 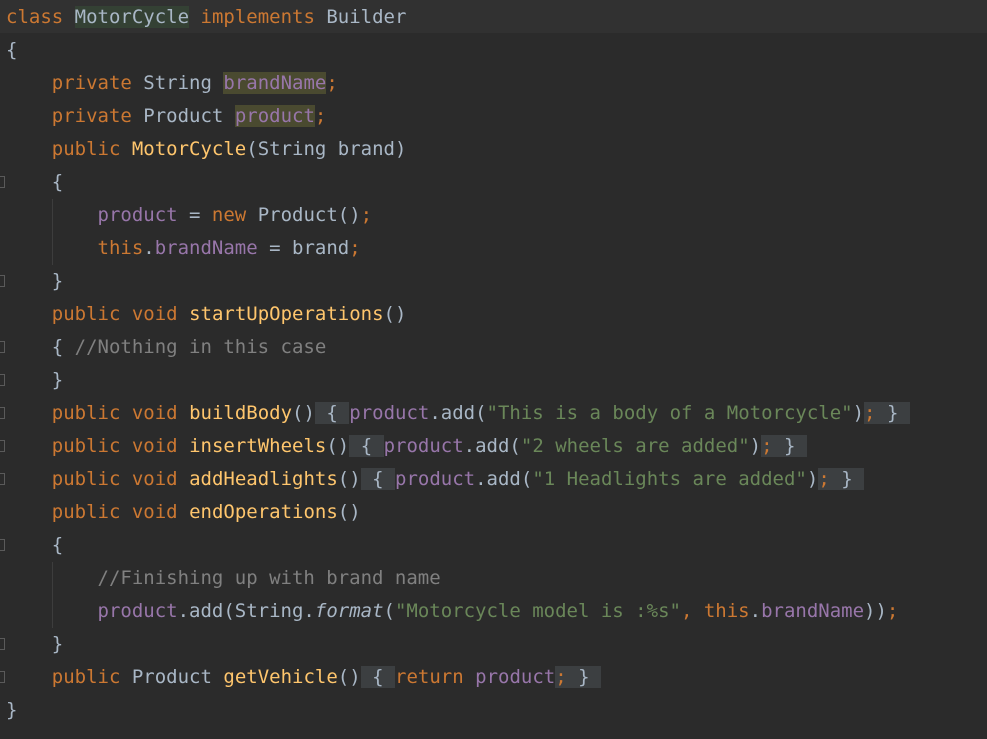 I want to click on paren: )), so click(x=875, y=611).